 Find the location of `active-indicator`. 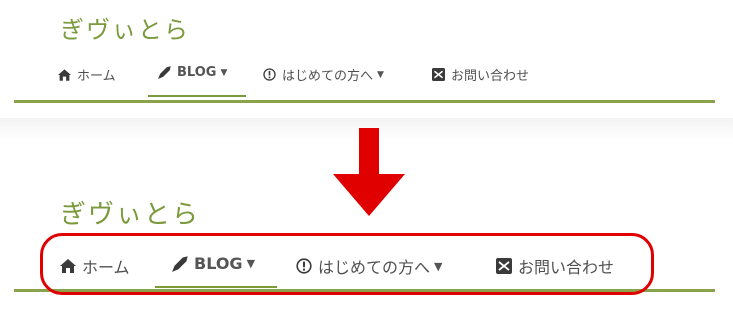

active-indicator is located at coordinates (197, 96).